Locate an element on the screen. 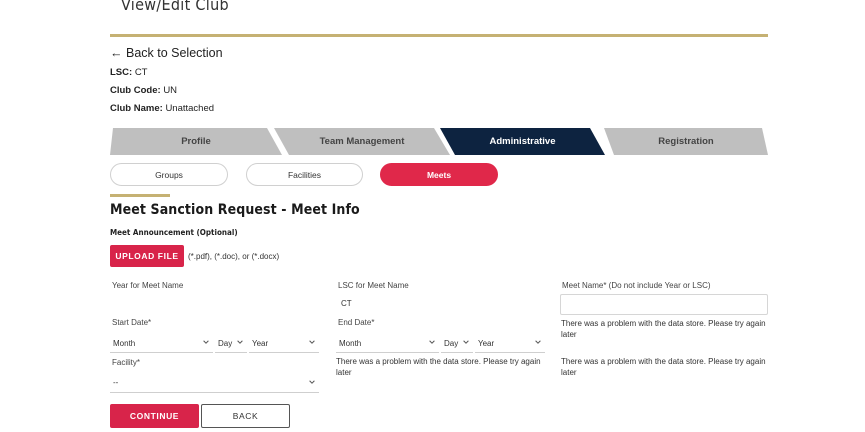 This screenshot has width=865, height=432. back-link-label: Back to Selection is located at coordinates (174, 53).